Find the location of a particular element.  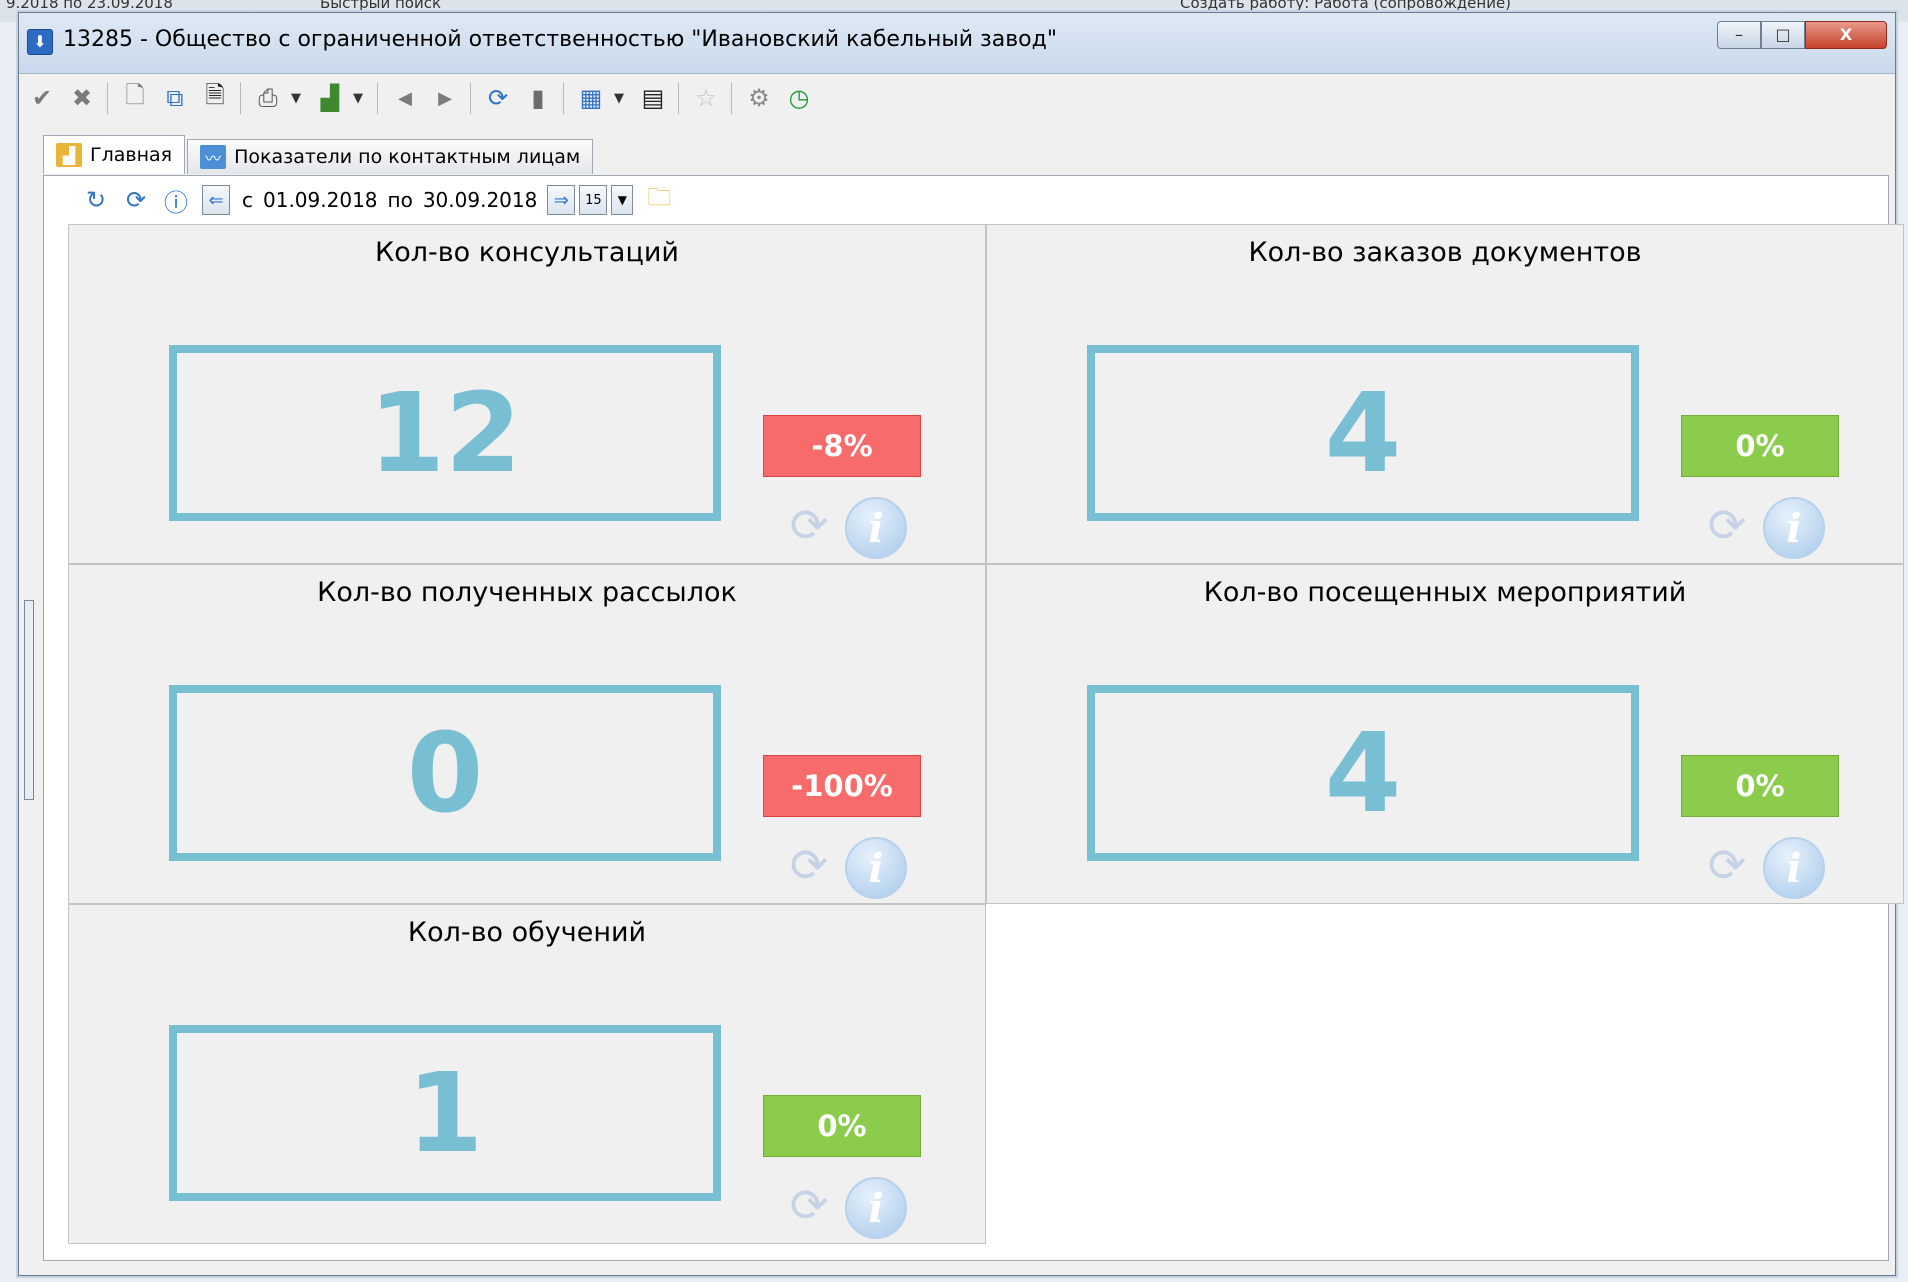

indicator-title: Кол-во заказов документов is located at coordinates (1445, 252).